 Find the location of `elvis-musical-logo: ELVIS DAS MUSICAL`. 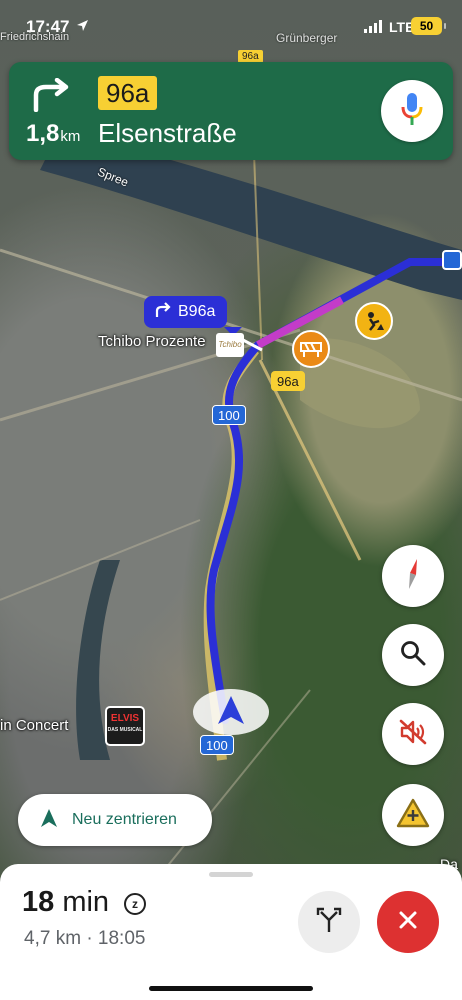

elvis-musical-logo: ELVIS DAS MUSICAL is located at coordinates (125, 726).